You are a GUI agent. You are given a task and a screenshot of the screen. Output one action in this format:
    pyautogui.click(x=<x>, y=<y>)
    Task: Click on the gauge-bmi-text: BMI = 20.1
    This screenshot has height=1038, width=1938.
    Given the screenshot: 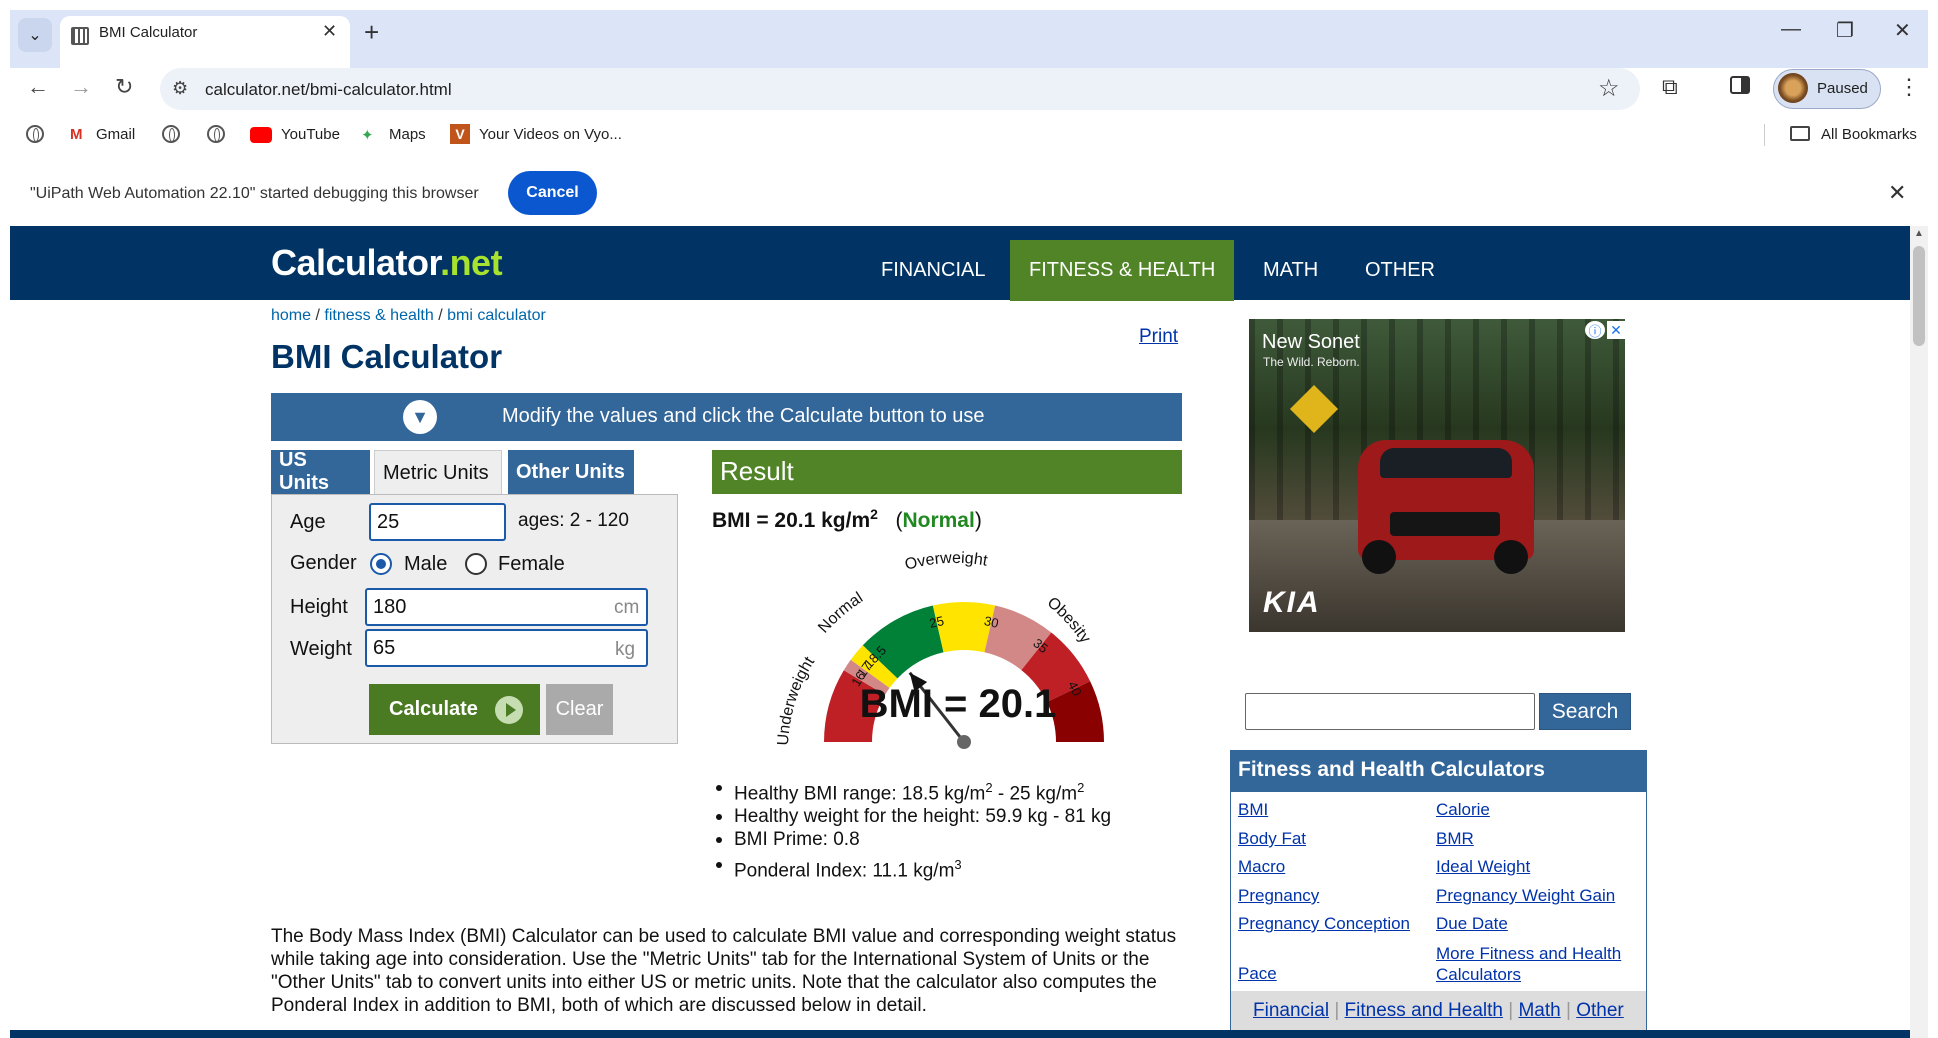 What is the action you would take?
    pyautogui.click(x=958, y=704)
    